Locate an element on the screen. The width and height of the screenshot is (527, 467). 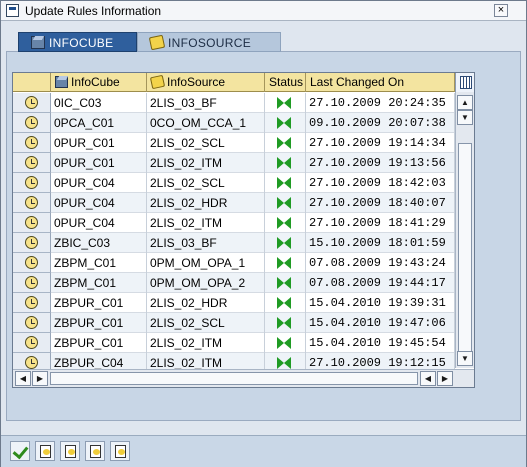
table-row: 0PUR_C01 2LIS_02_SCL 27.10.2009 19:14:34 is located at coordinates (234, 143).